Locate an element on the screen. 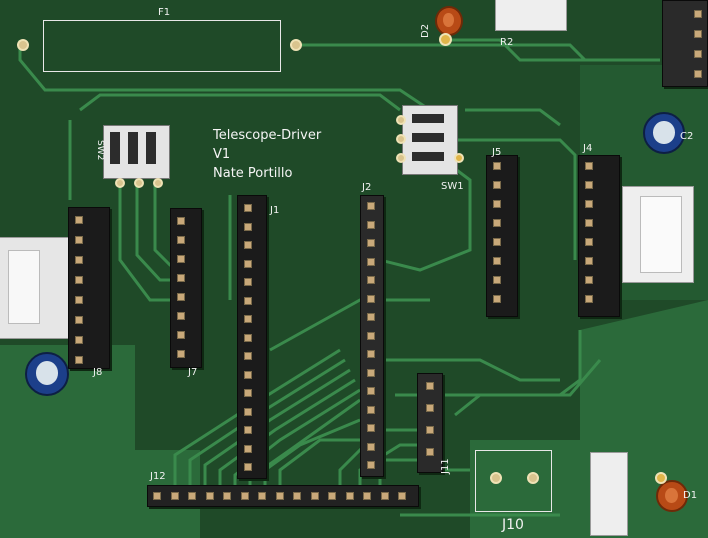 This screenshot has height=538, width=708. connector-j4-slot is located at coordinates (661, 234).